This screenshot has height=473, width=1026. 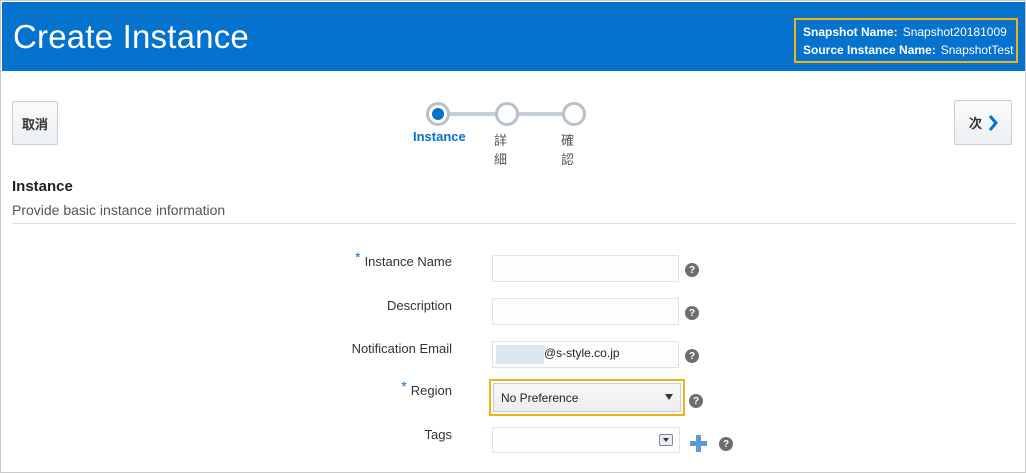 What do you see at coordinates (574, 114) in the screenshot?
I see `train-step-confirm` at bounding box center [574, 114].